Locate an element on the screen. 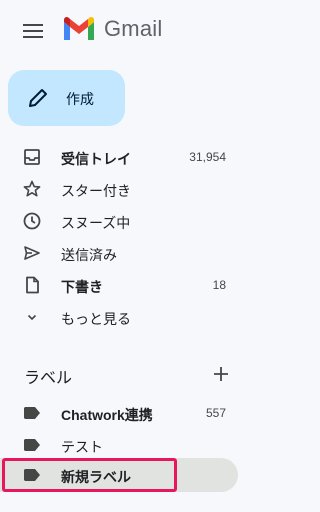  unread-count: 31,954 is located at coordinates (207, 157).